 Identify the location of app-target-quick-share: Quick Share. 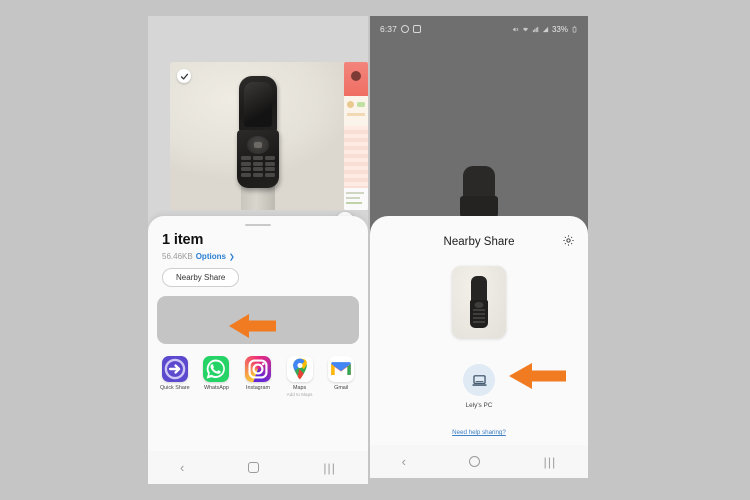
(175, 376).